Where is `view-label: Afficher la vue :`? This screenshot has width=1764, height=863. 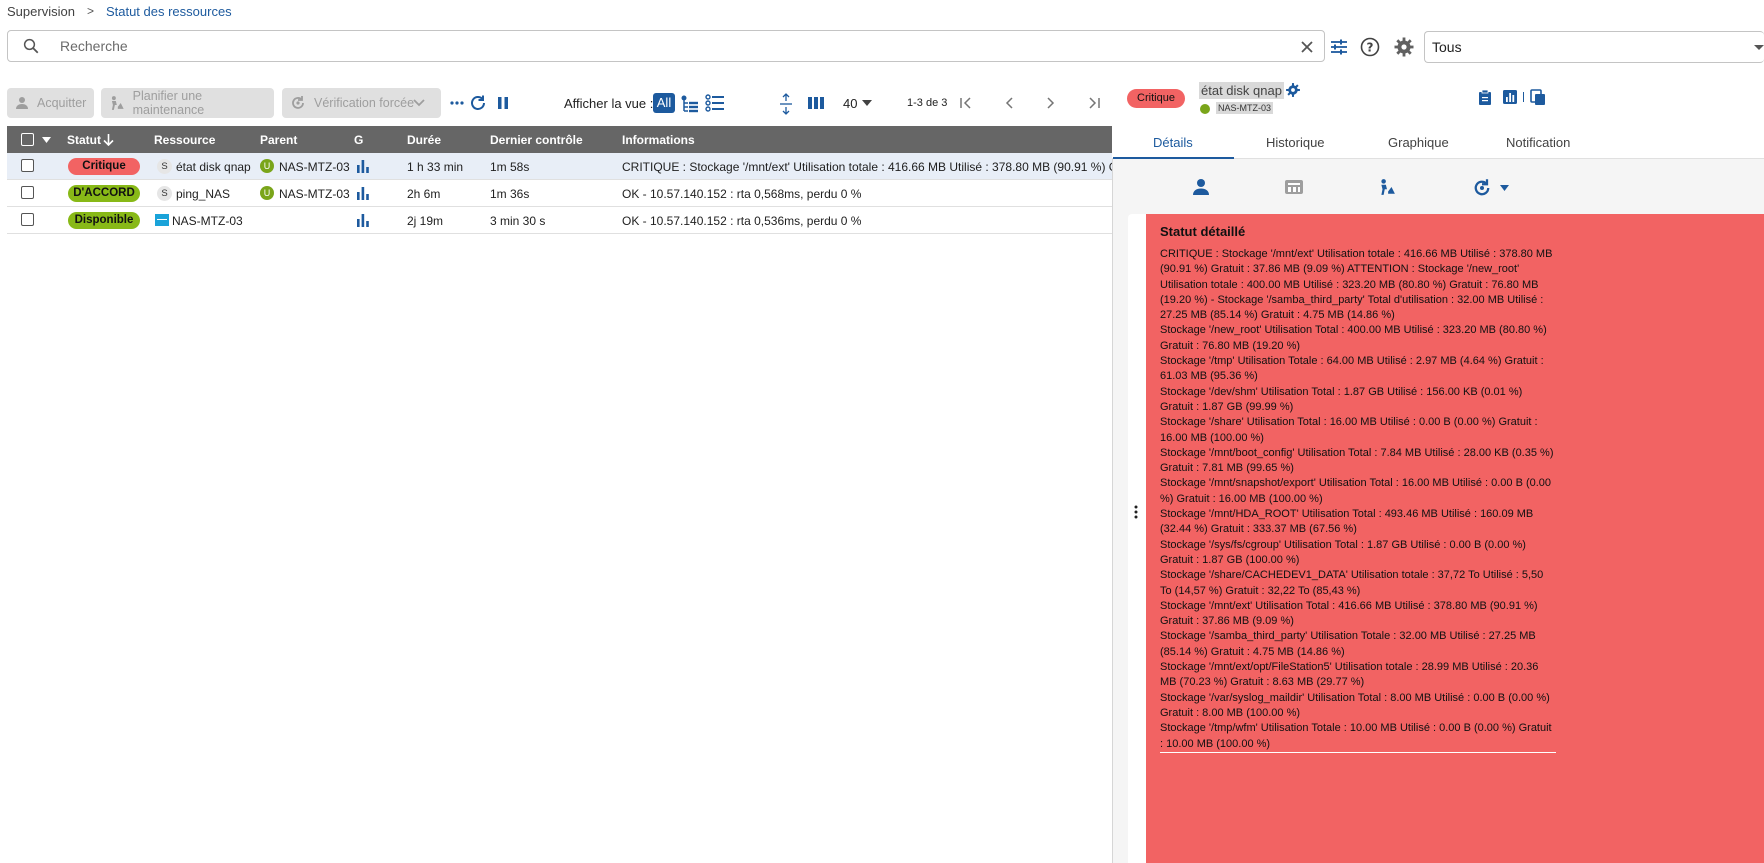 view-label: Afficher la vue : is located at coordinates (609, 103).